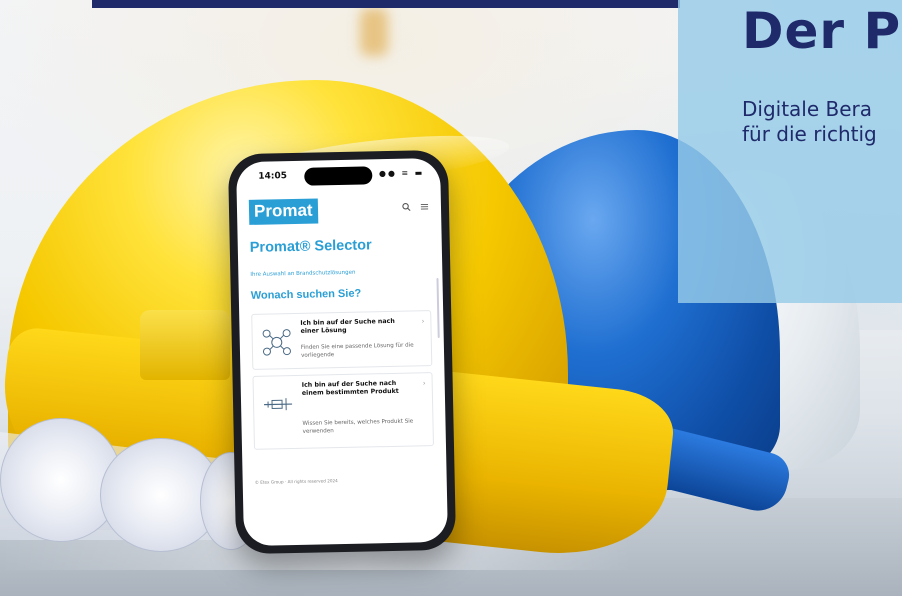 This screenshot has height=596, width=902. What do you see at coordinates (273, 176) in the screenshot?
I see `status-time: 14:05` at bounding box center [273, 176].